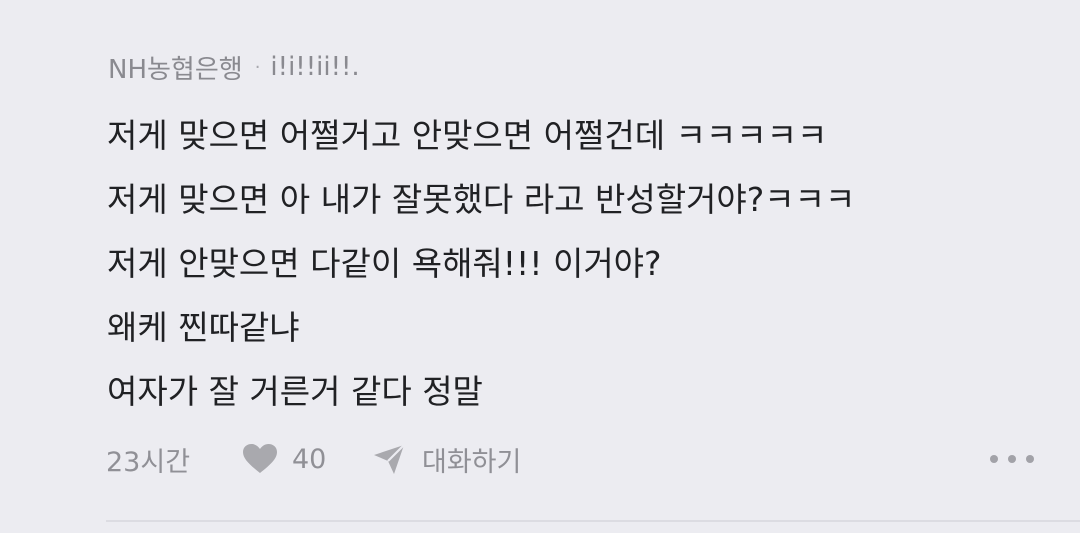  Describe the element at coordinates (260, 459) in the screenshot. I see `heart-icon` at that location.